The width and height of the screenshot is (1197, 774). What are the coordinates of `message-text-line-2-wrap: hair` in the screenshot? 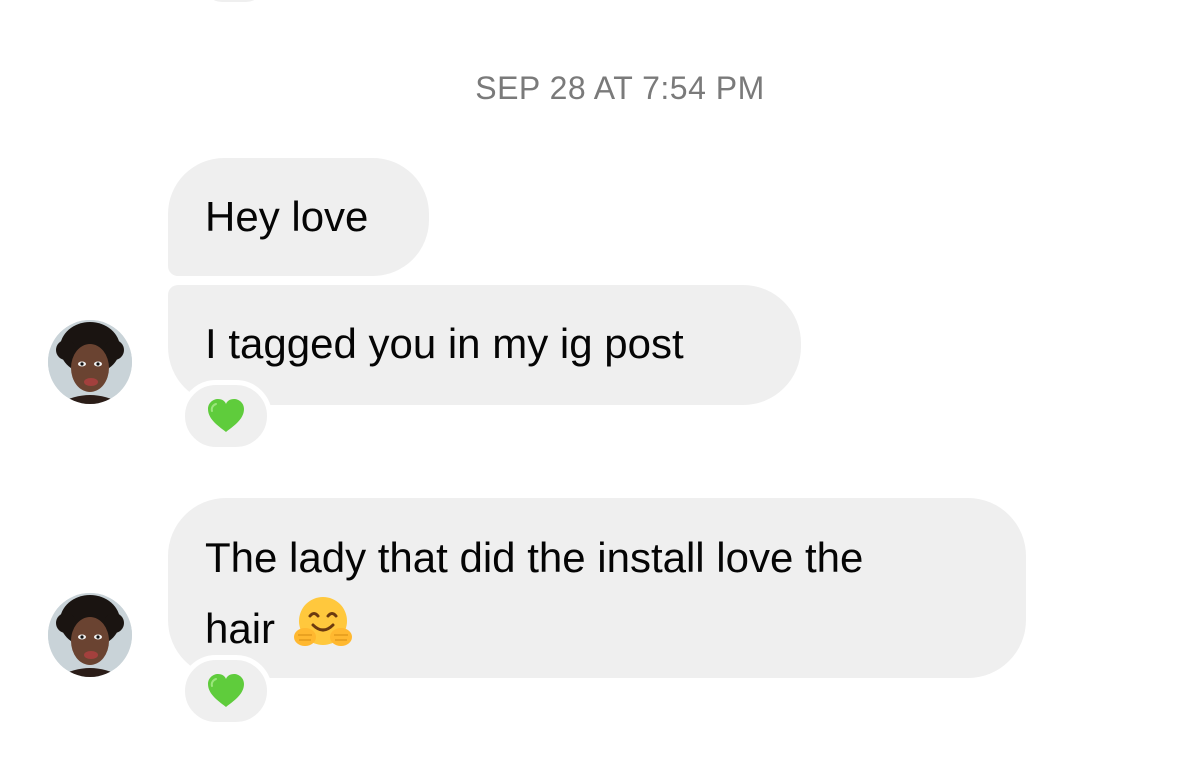 It's located at (595, 622).